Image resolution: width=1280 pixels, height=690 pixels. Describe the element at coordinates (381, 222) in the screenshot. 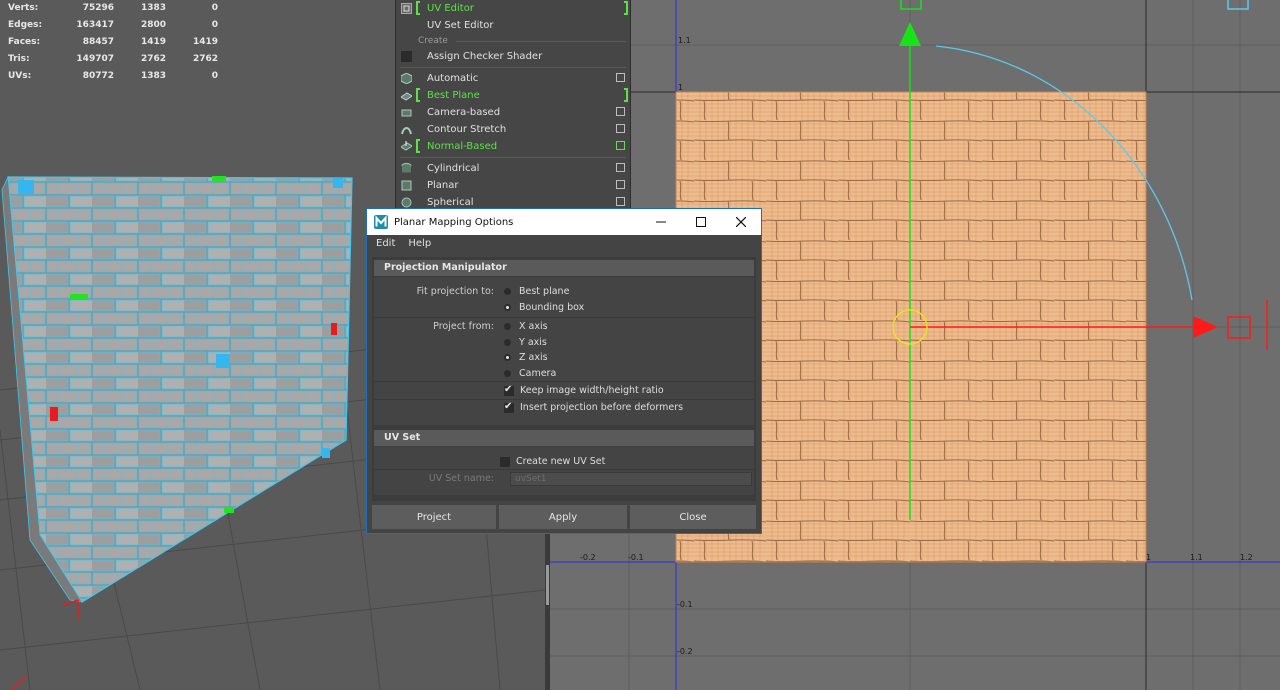

I see `maya-logo-icon` at that location.